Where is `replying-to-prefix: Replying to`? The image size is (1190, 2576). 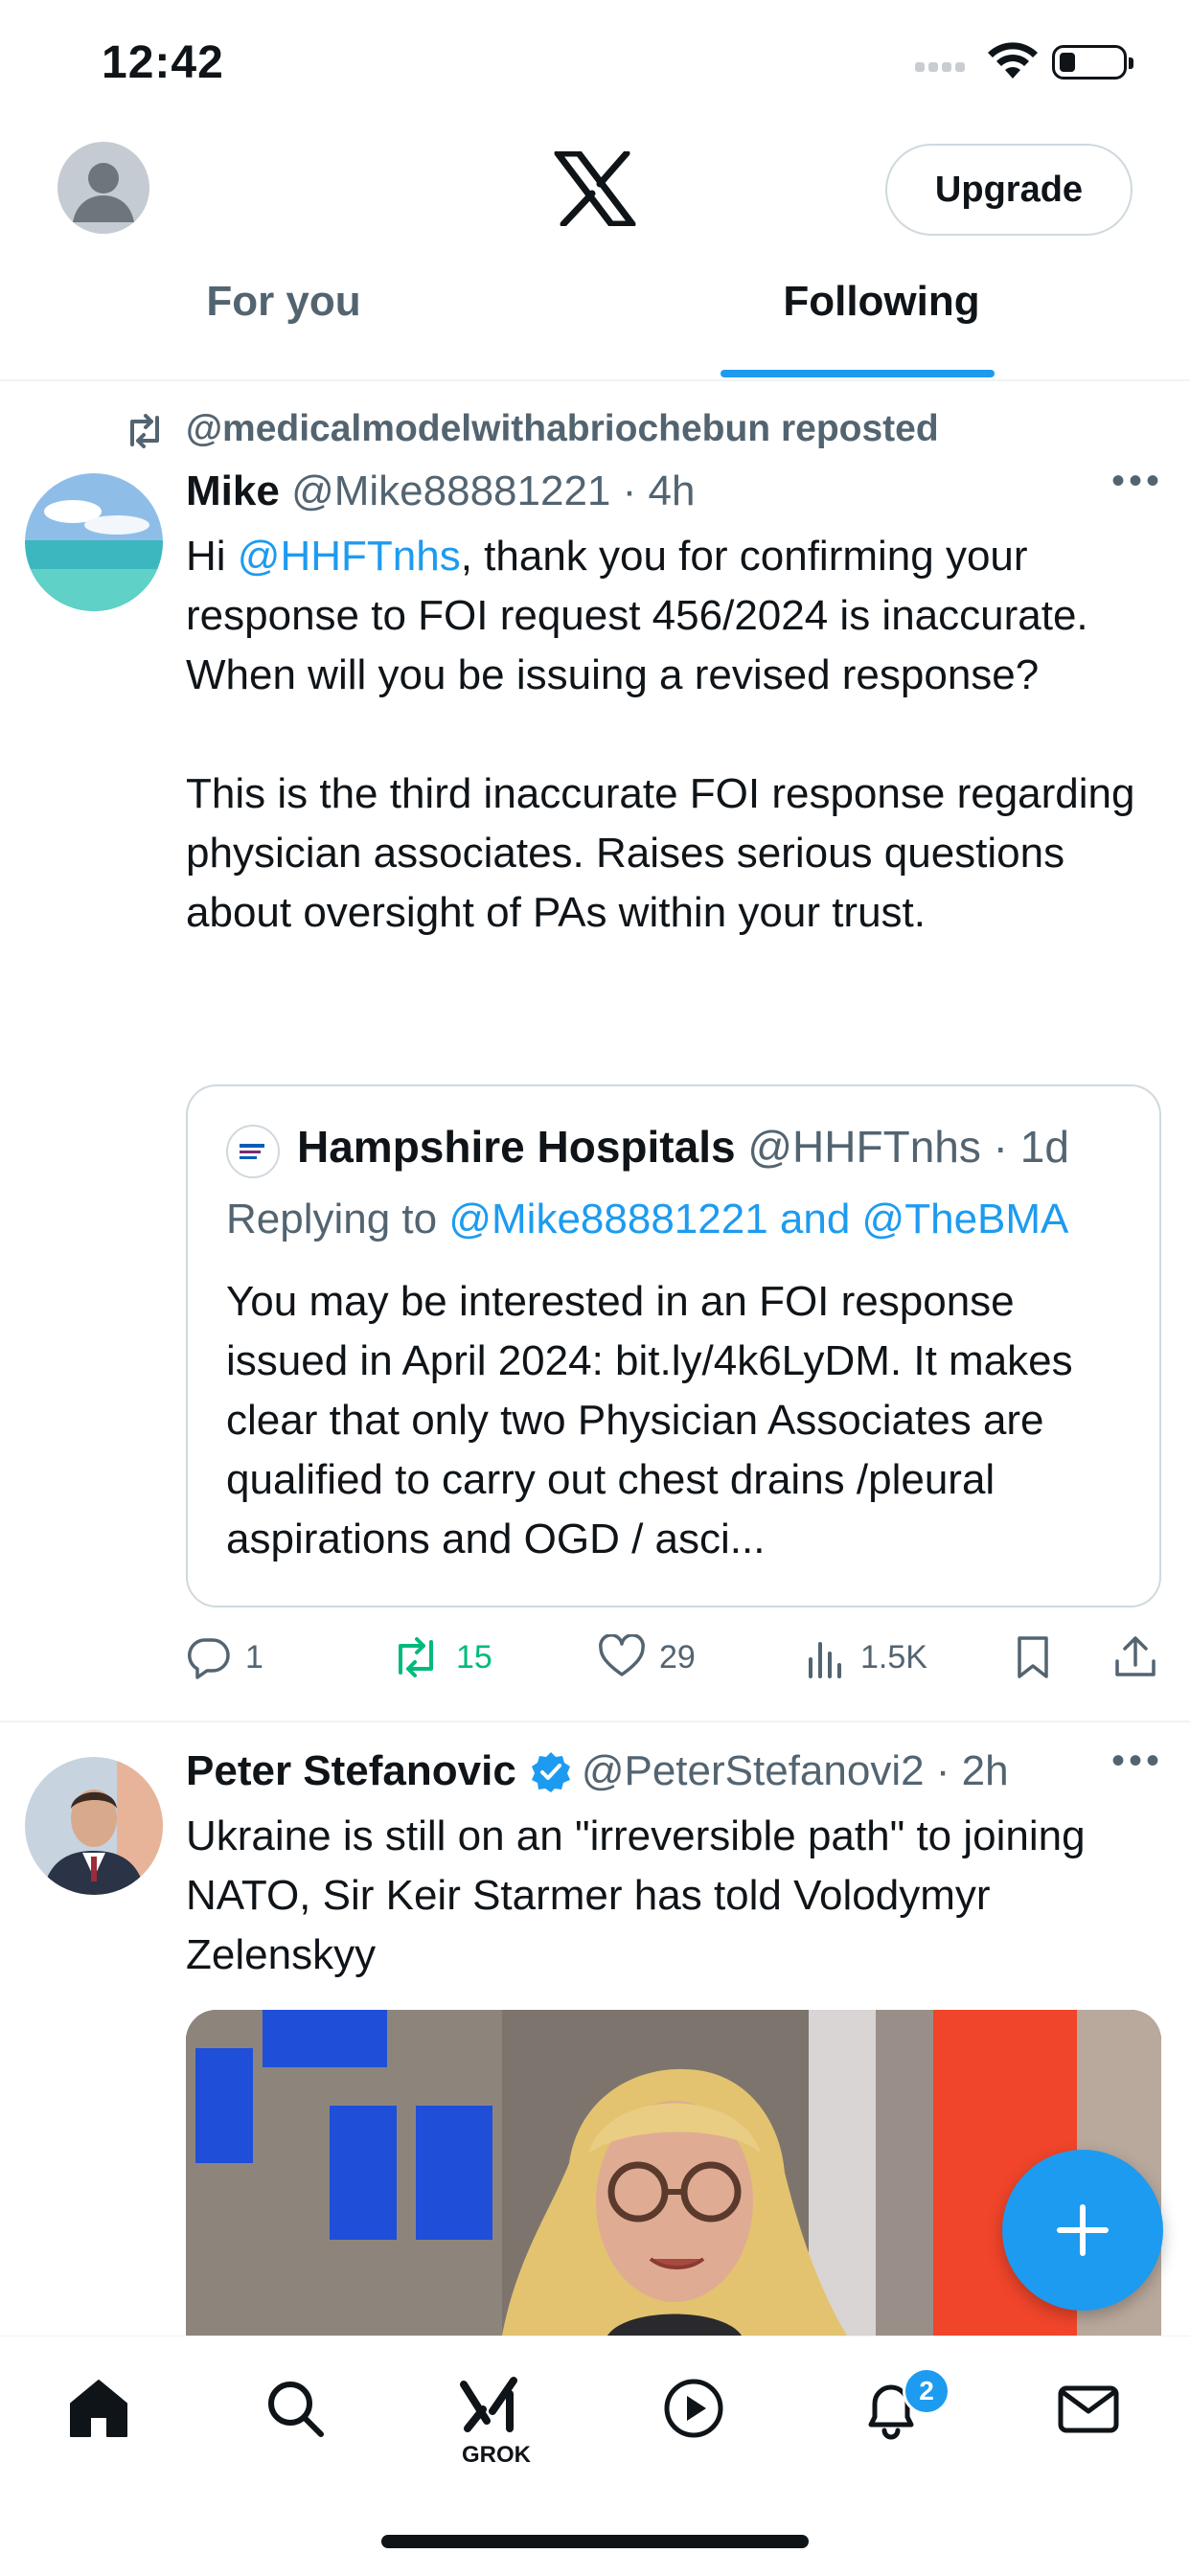 replying-to-prefix: Replying to is located at coordinates (338, 1219).